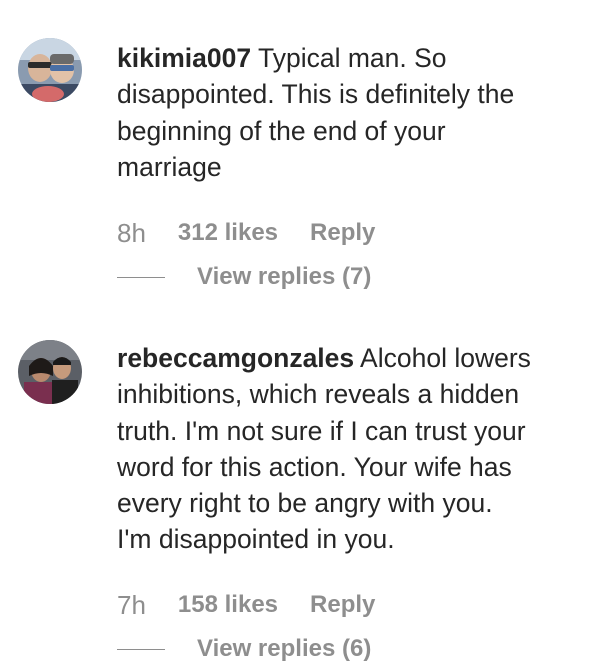 The image size is (600, 672). Describe the element at coordinates (228, 605) in the screenshot. I see `comment-likes: 158 likes` at that location.